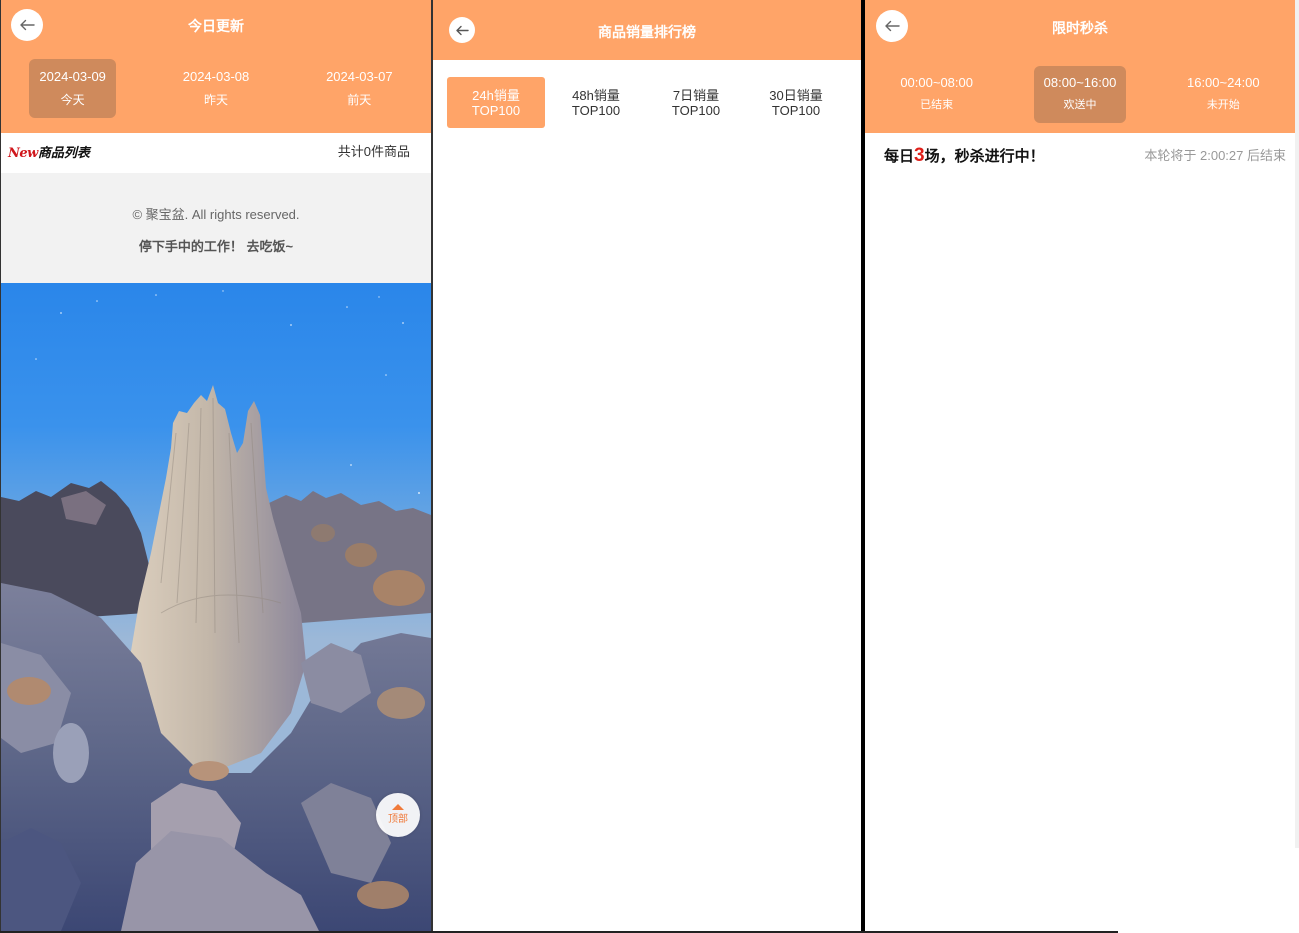  I want to click on tab-period: 24h销量, so click(496, 95).